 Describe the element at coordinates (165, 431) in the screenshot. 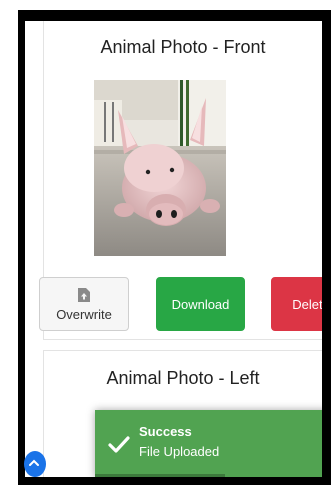

I see `toast-title: Success` at that location.